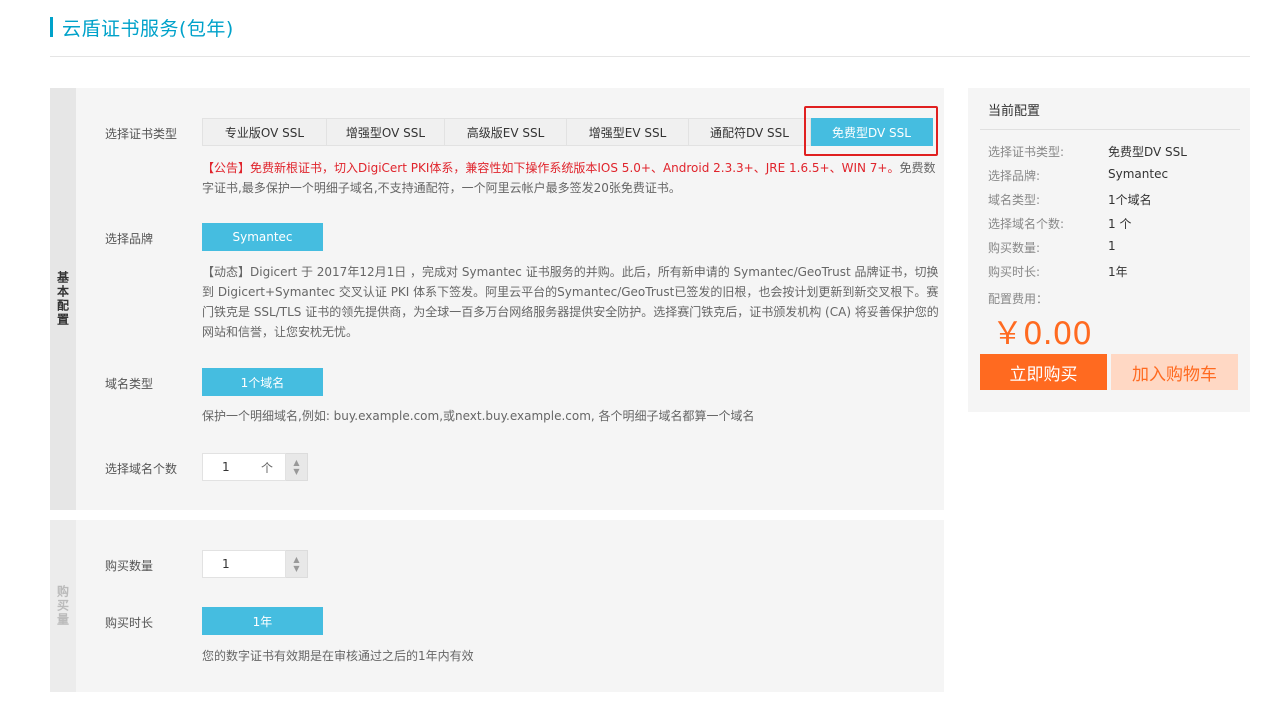 The height and width of the screenshot is (701, 1288). I want to click on purchase-tab: 购买量, so click(63, 606).